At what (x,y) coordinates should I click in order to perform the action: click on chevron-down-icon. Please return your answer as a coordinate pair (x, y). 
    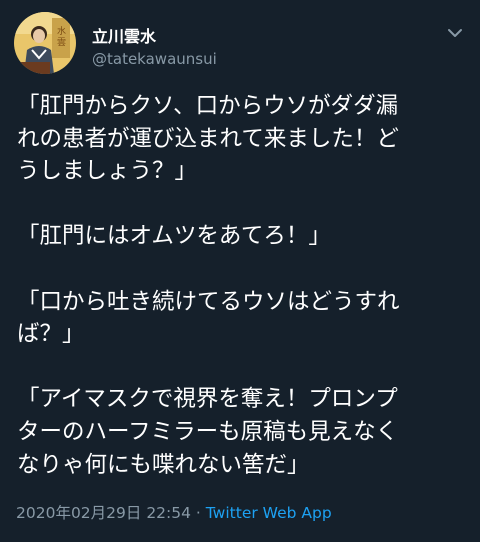
    Looking at the image, I should click on (455, 33).